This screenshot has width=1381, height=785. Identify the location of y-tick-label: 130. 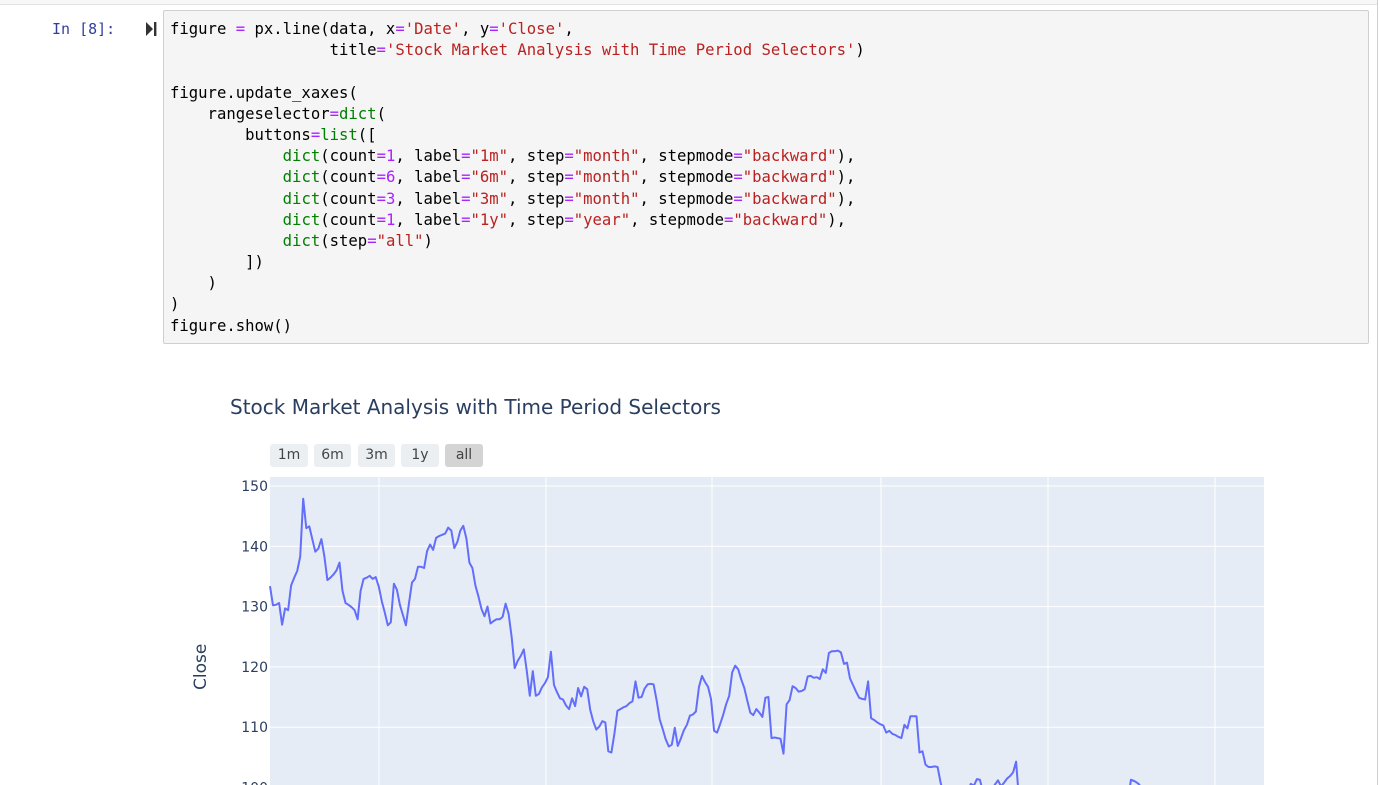
(254, 608).